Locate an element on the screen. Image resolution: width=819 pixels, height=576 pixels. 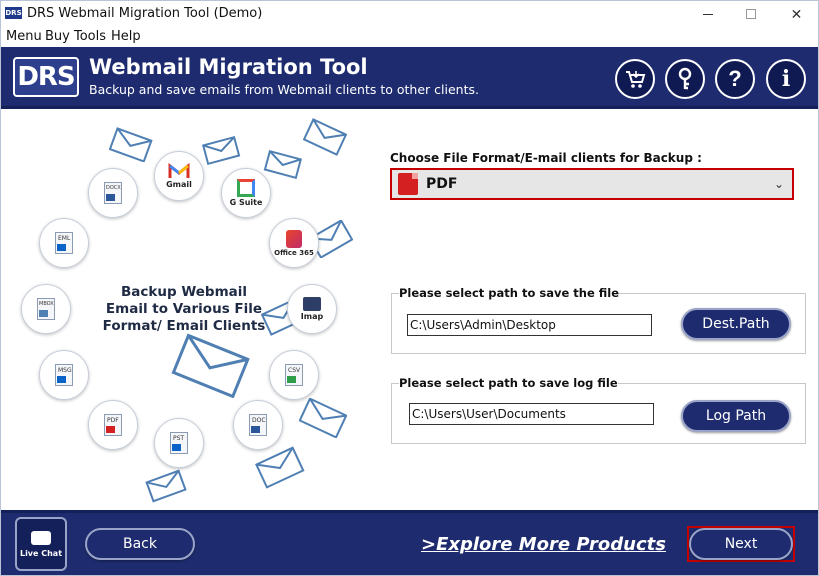
title-bar: DRS DRS Webmail Migration Tool (Demo) ✕ is located at coordinates (409, 14).